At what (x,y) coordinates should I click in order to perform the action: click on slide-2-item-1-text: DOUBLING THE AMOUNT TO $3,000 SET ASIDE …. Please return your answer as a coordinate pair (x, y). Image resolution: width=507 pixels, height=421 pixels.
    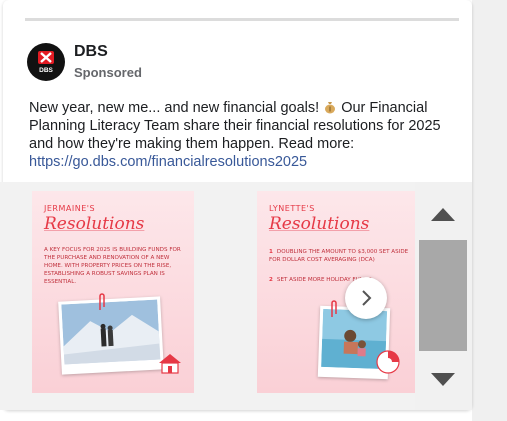
    Looking at the image, I should click on (339, 256).